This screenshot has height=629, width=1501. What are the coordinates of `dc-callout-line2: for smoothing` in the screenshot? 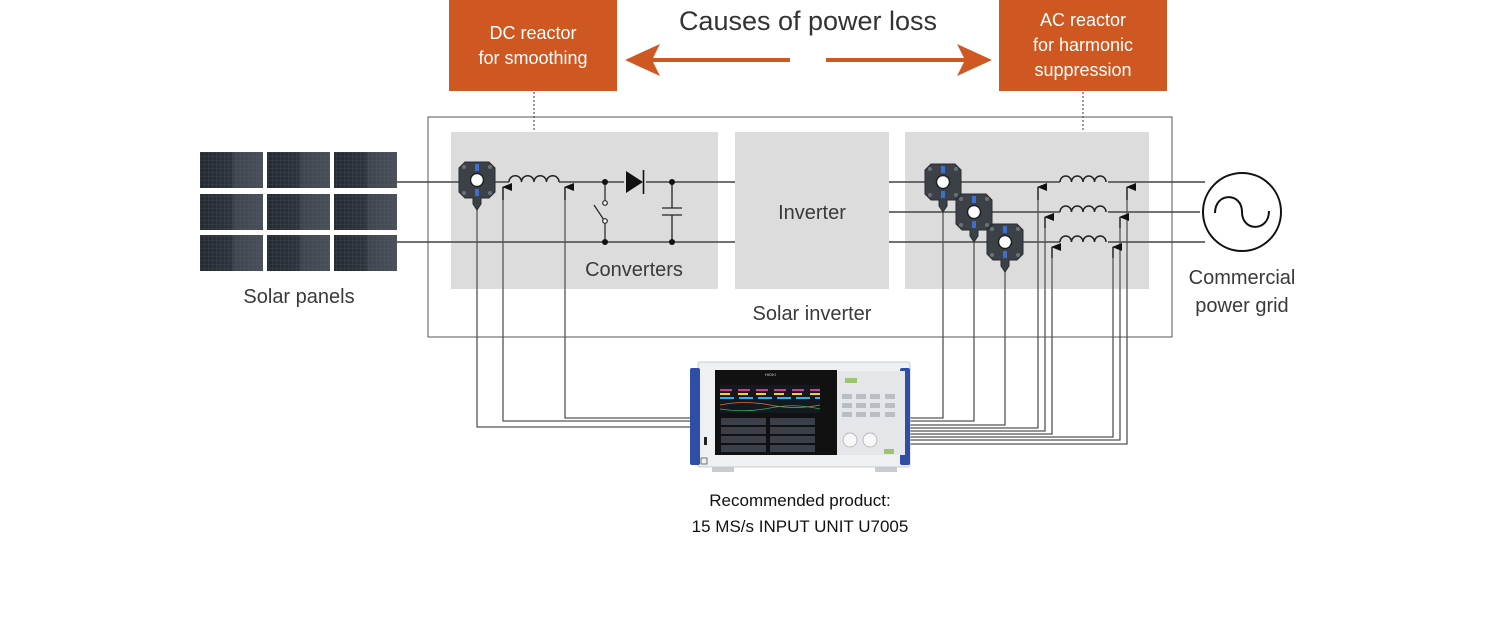 It's located at (533, 57).